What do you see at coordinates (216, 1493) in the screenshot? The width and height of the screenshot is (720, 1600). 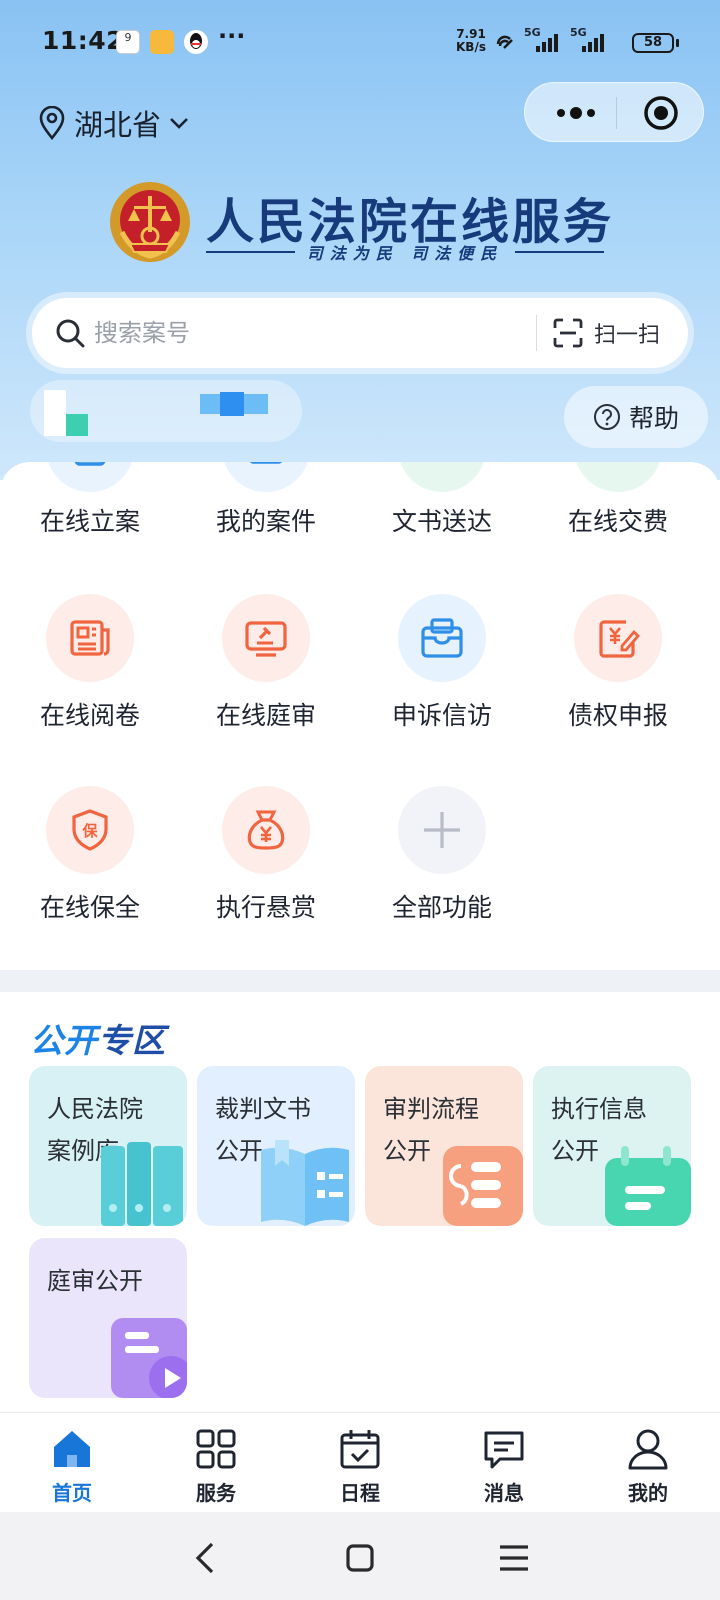 I see `tab-label: 服务` at bounding box center [216, 1493].